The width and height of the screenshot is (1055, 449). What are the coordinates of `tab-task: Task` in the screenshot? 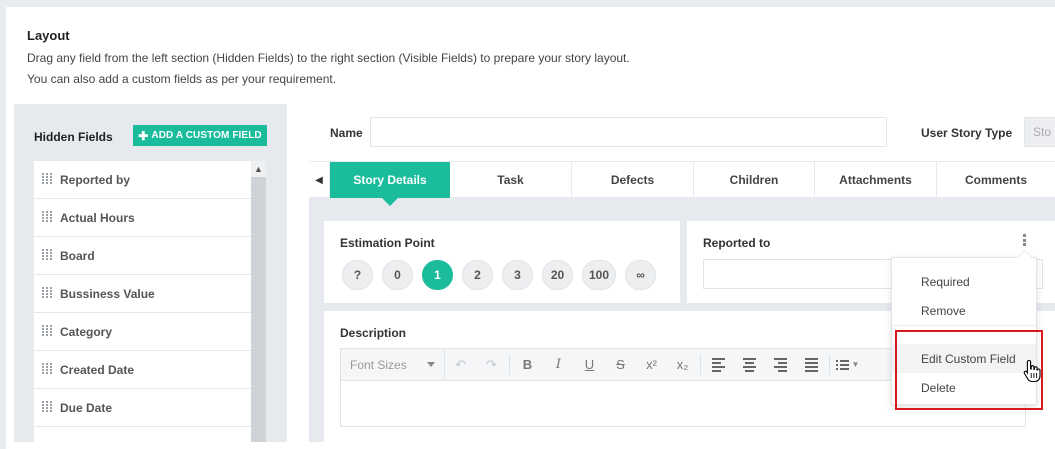 It's located at (511, 180).